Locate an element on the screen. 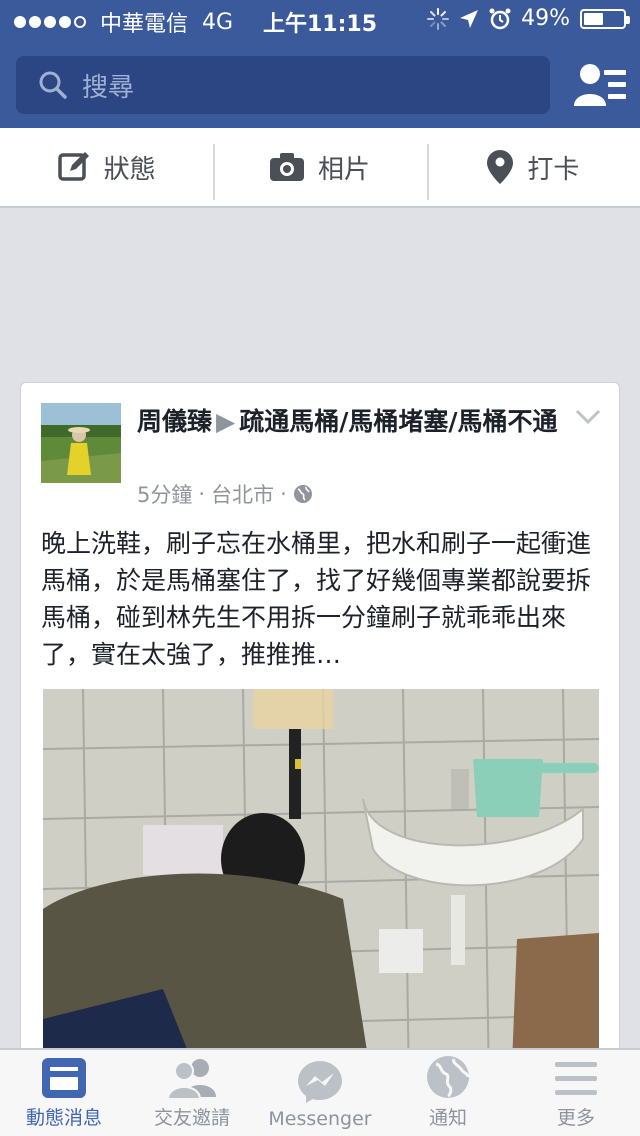 The height and width of the screenshot is (1136, 640). top-header: 中華電信 4G 上午11:15 49% 搜尋 is located at coordinates (320, 64).